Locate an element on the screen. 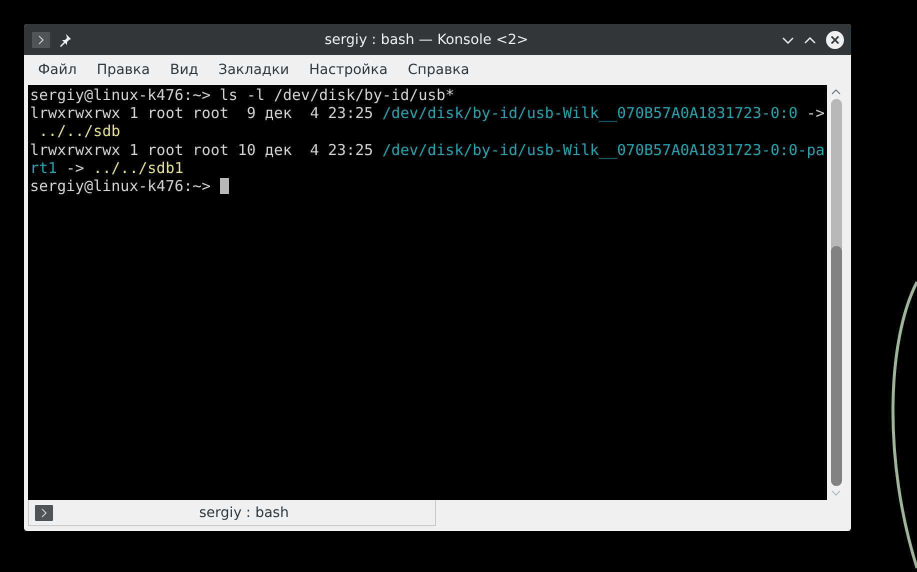 This screenshot has width=917, height=572. menu-item: Настройка is located at coordinates (348, 70).